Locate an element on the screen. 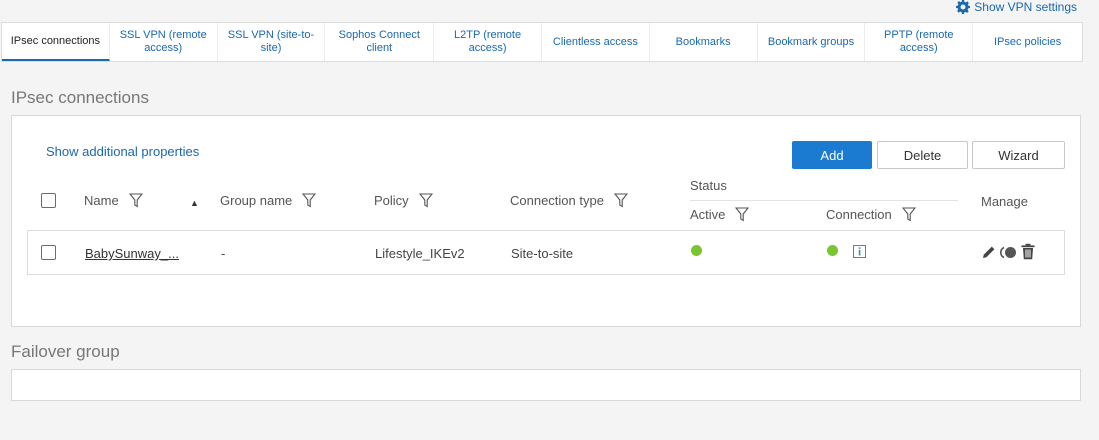 This screenshot has height=440, width=1099. tab-ipsec-policies: IPsec policies is located at coordinates (1027, 42).